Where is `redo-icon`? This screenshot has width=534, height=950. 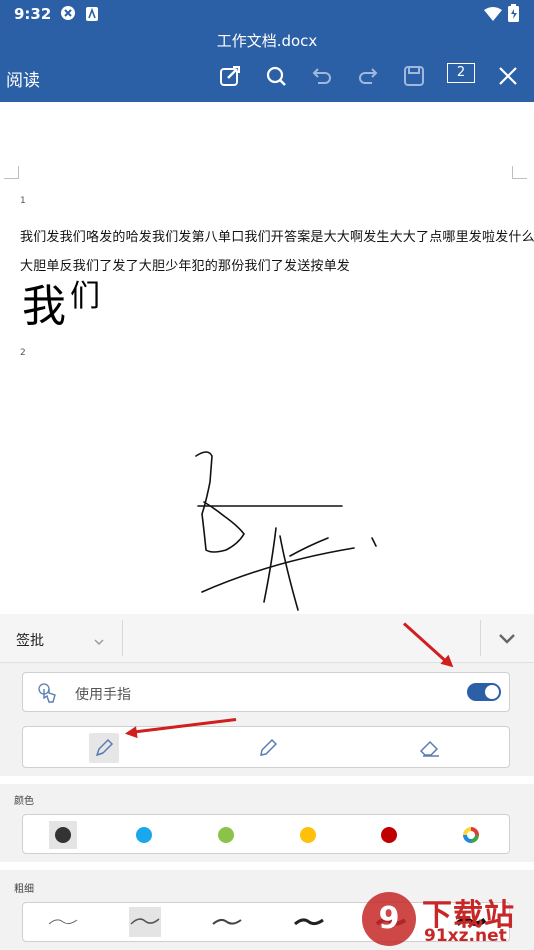
redo-icon is located at coordinates (368, 76).